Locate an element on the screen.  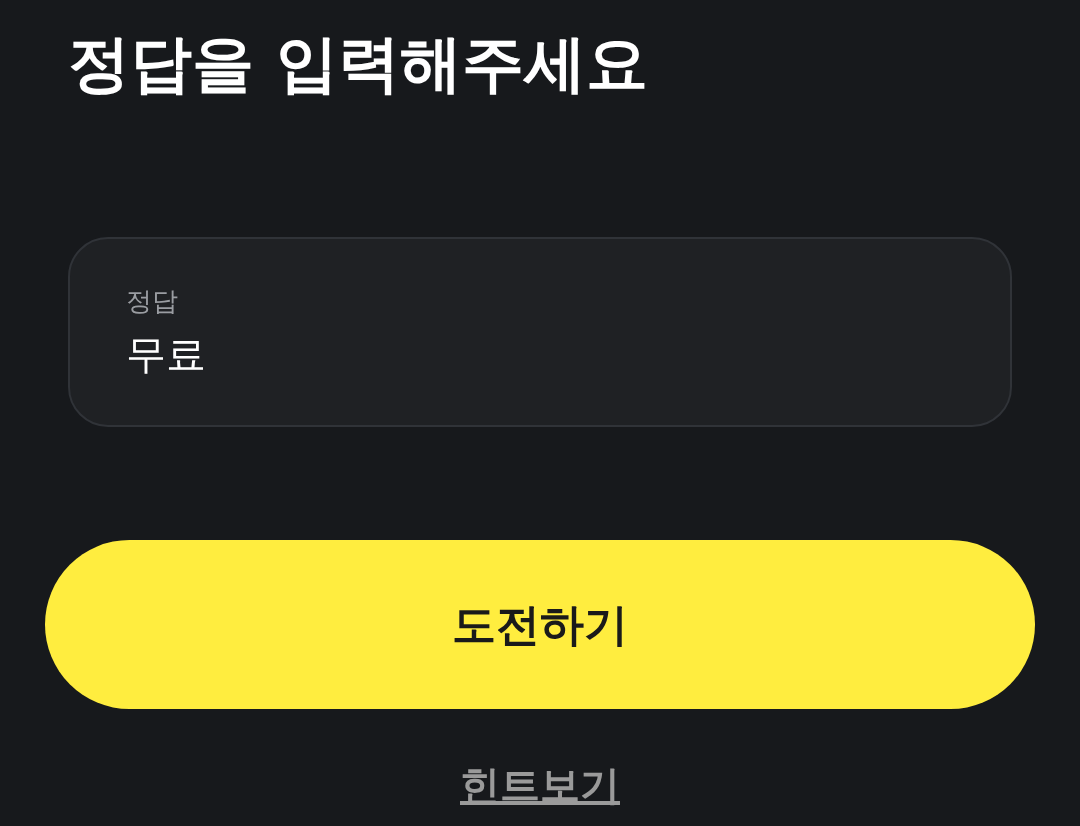
hint-link: 힌트보기 is located at coordinates (540, 785).